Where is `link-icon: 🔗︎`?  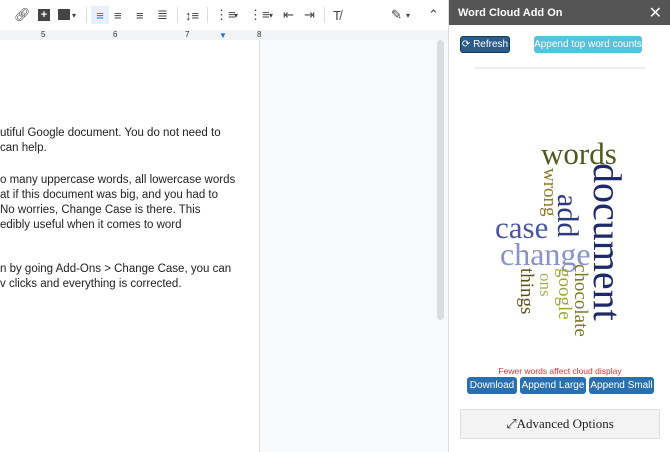
link-icon: 🔗︎ is located at coordinates (22, 15).